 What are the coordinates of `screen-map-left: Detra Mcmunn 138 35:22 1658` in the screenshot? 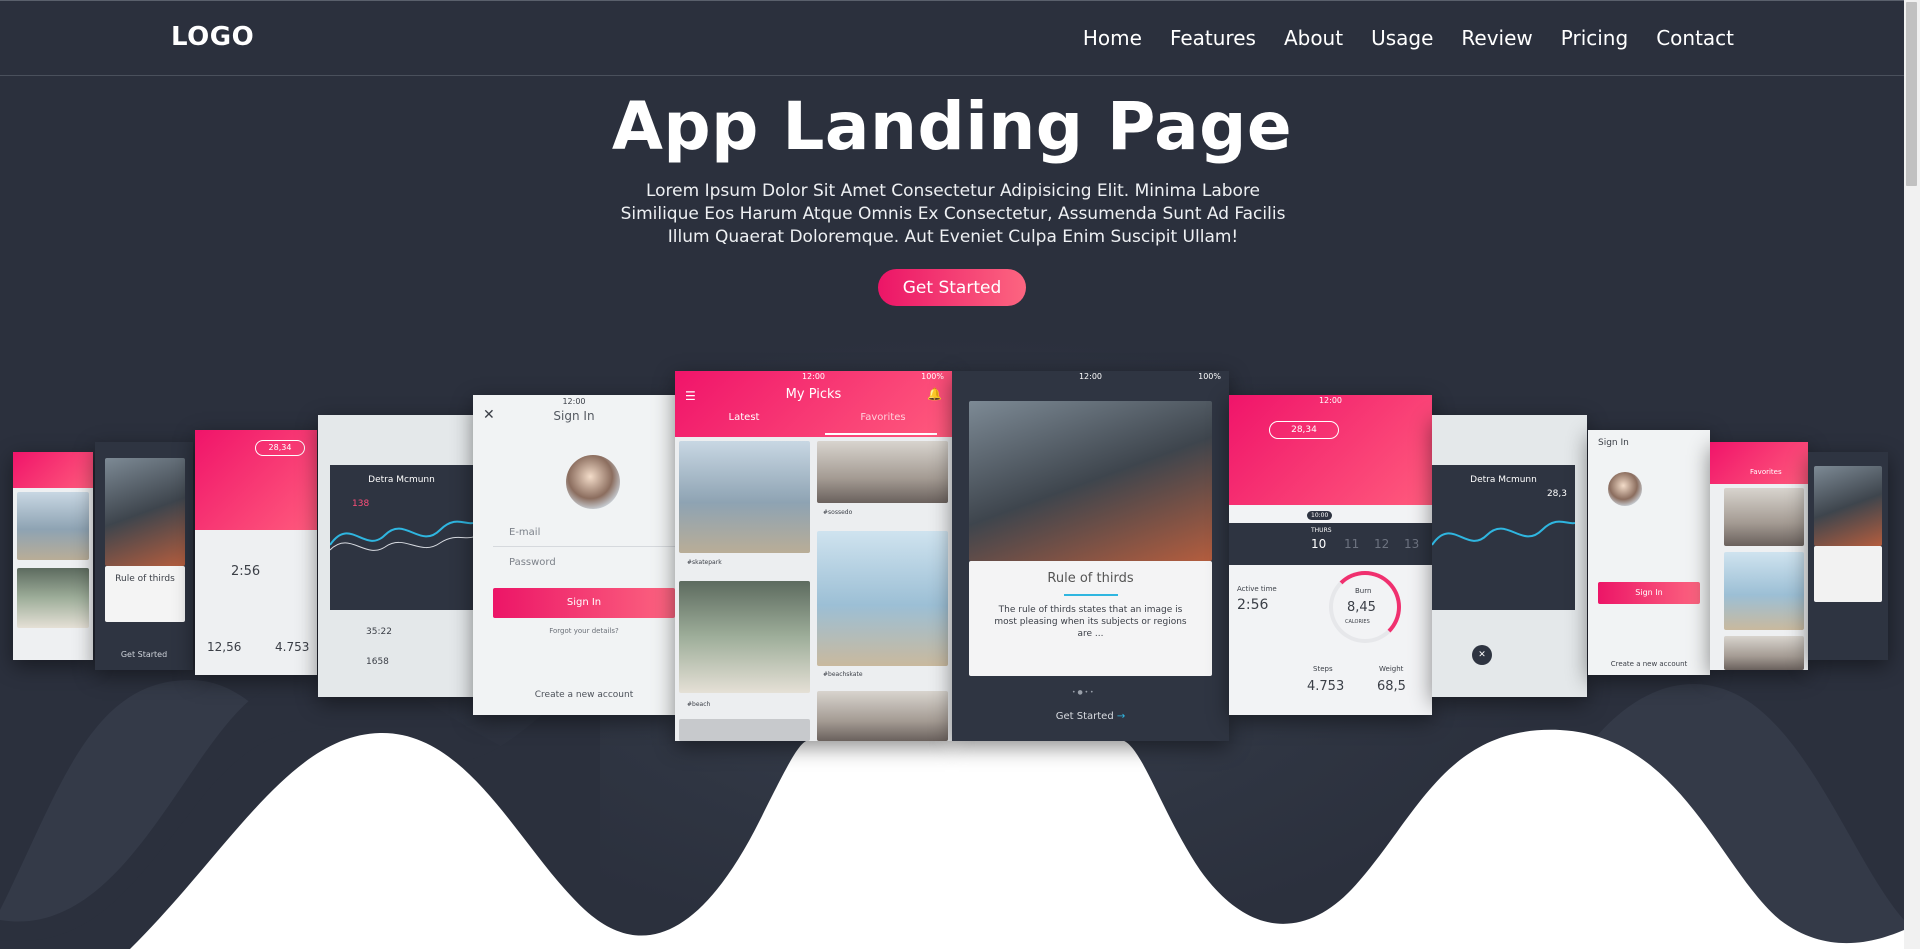 It's located at (395, 556).